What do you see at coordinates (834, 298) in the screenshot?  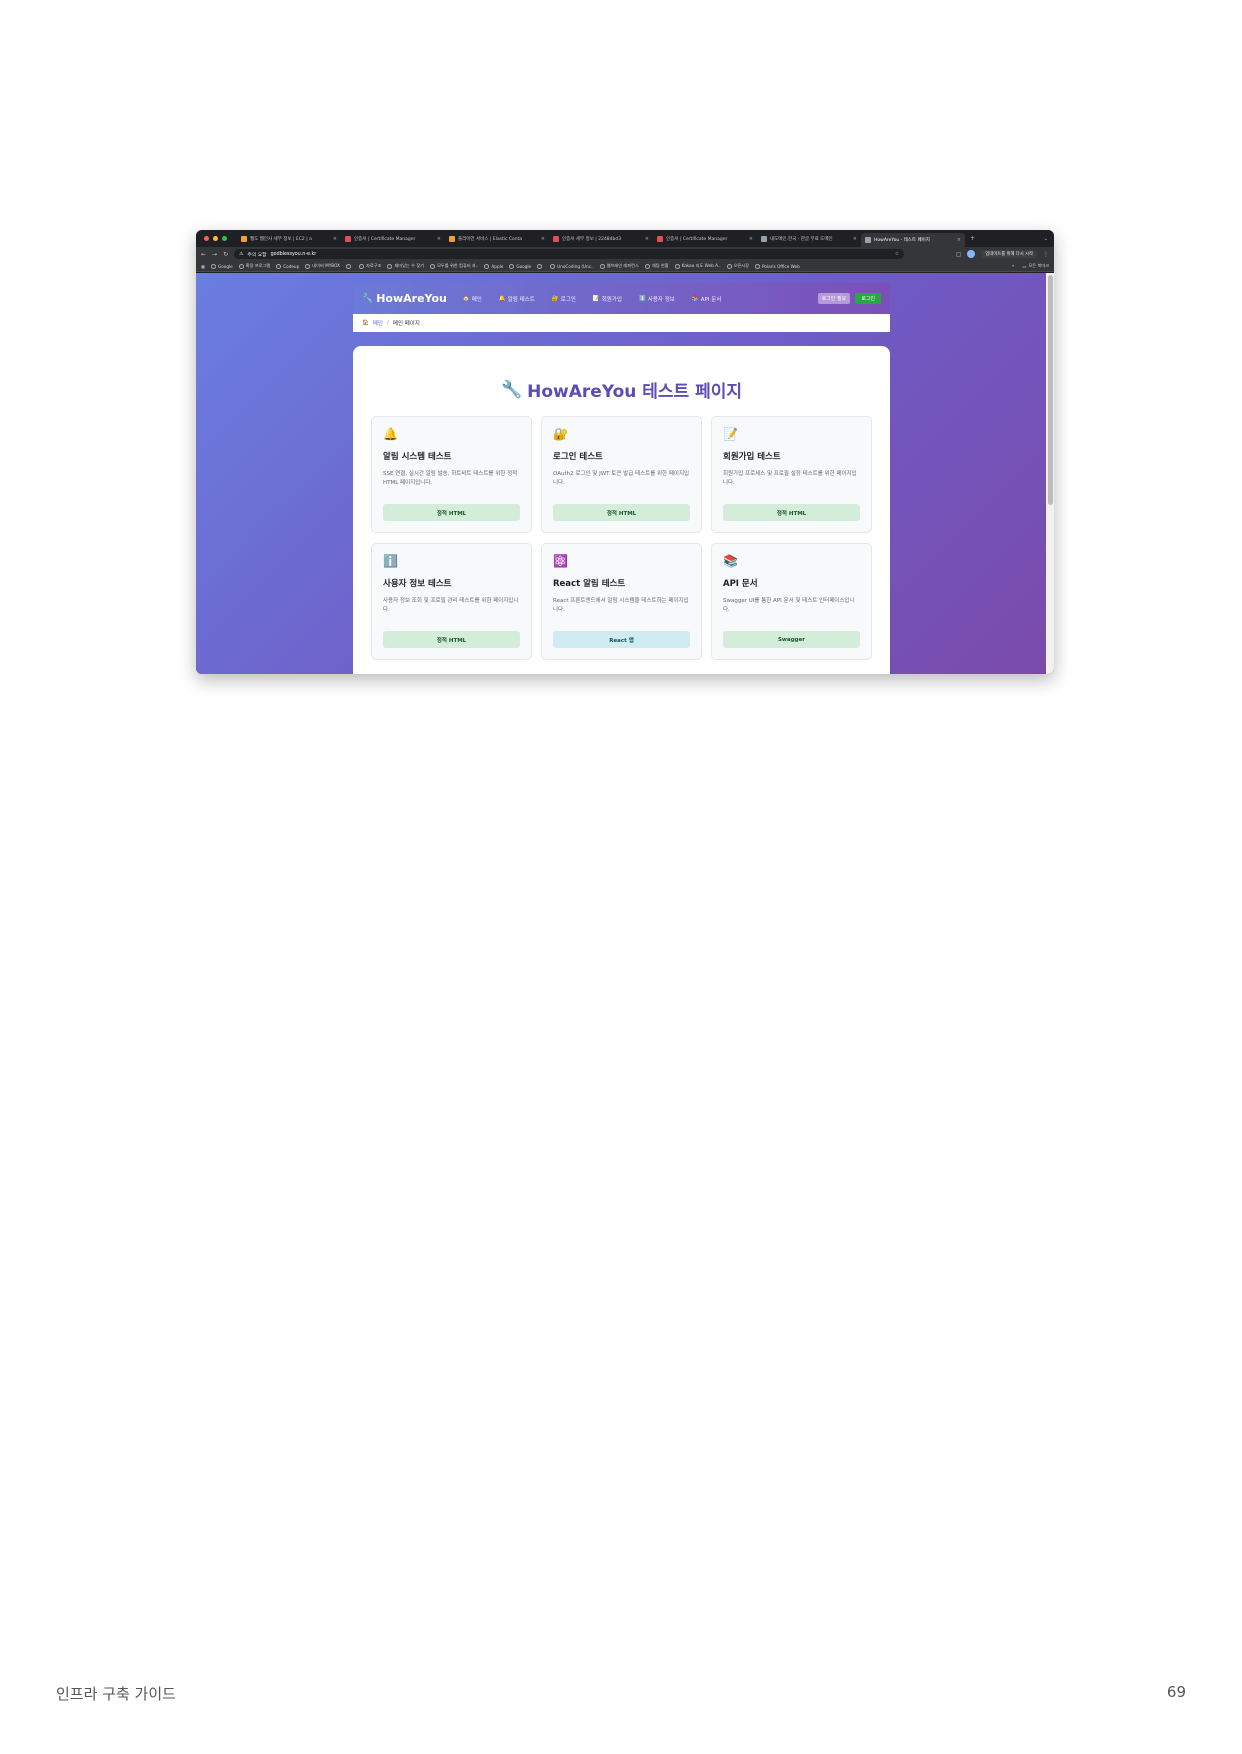 I see `login-status-badge: 로그인 필요` at bounding box center [834, 298].